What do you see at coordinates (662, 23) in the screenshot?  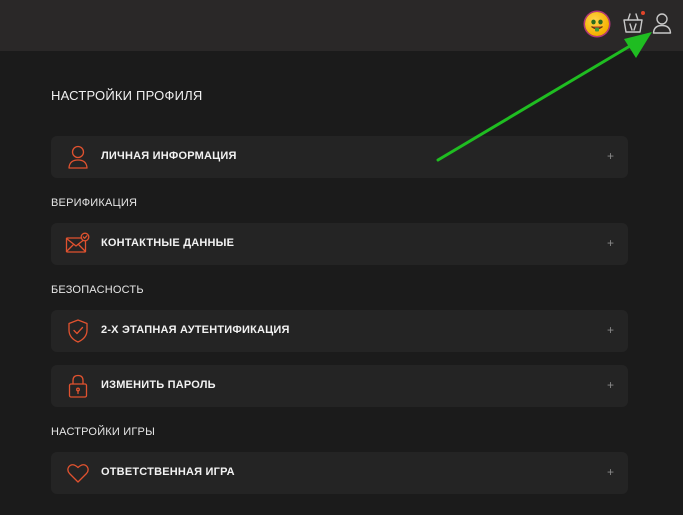 I see `user-icon` at bounding box center [662, 23].